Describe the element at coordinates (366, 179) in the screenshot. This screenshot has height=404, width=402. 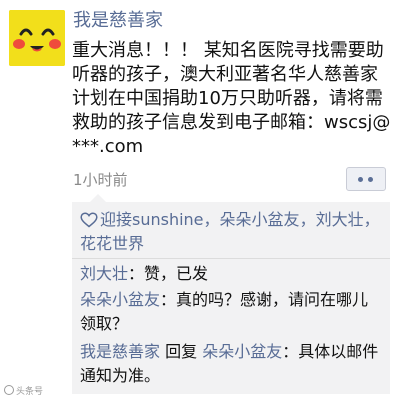
I see `more-button` at that location.